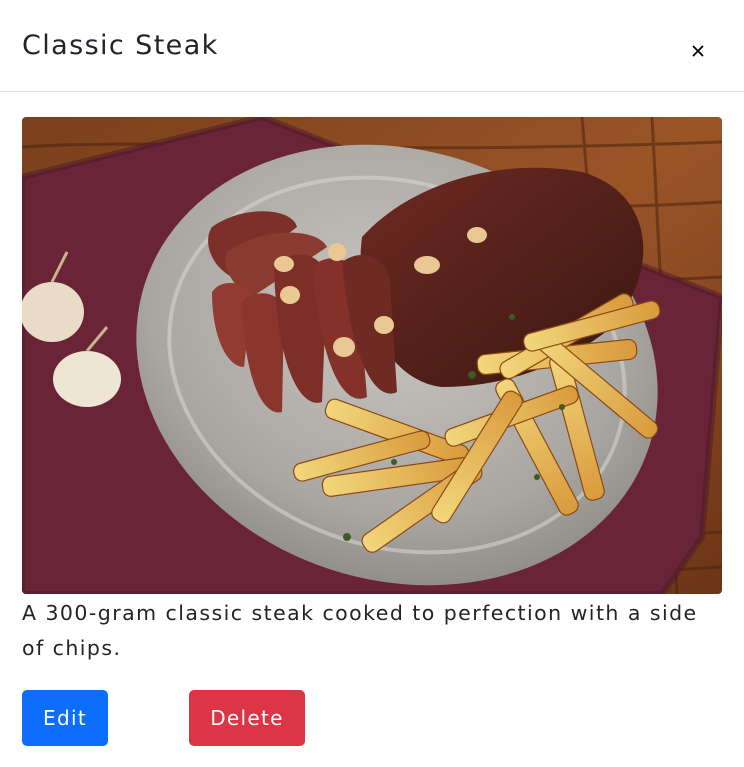  Describe the element at coordinates (372, 46) in the screenshot. I see `modal-header: Classic Steak` at that location.